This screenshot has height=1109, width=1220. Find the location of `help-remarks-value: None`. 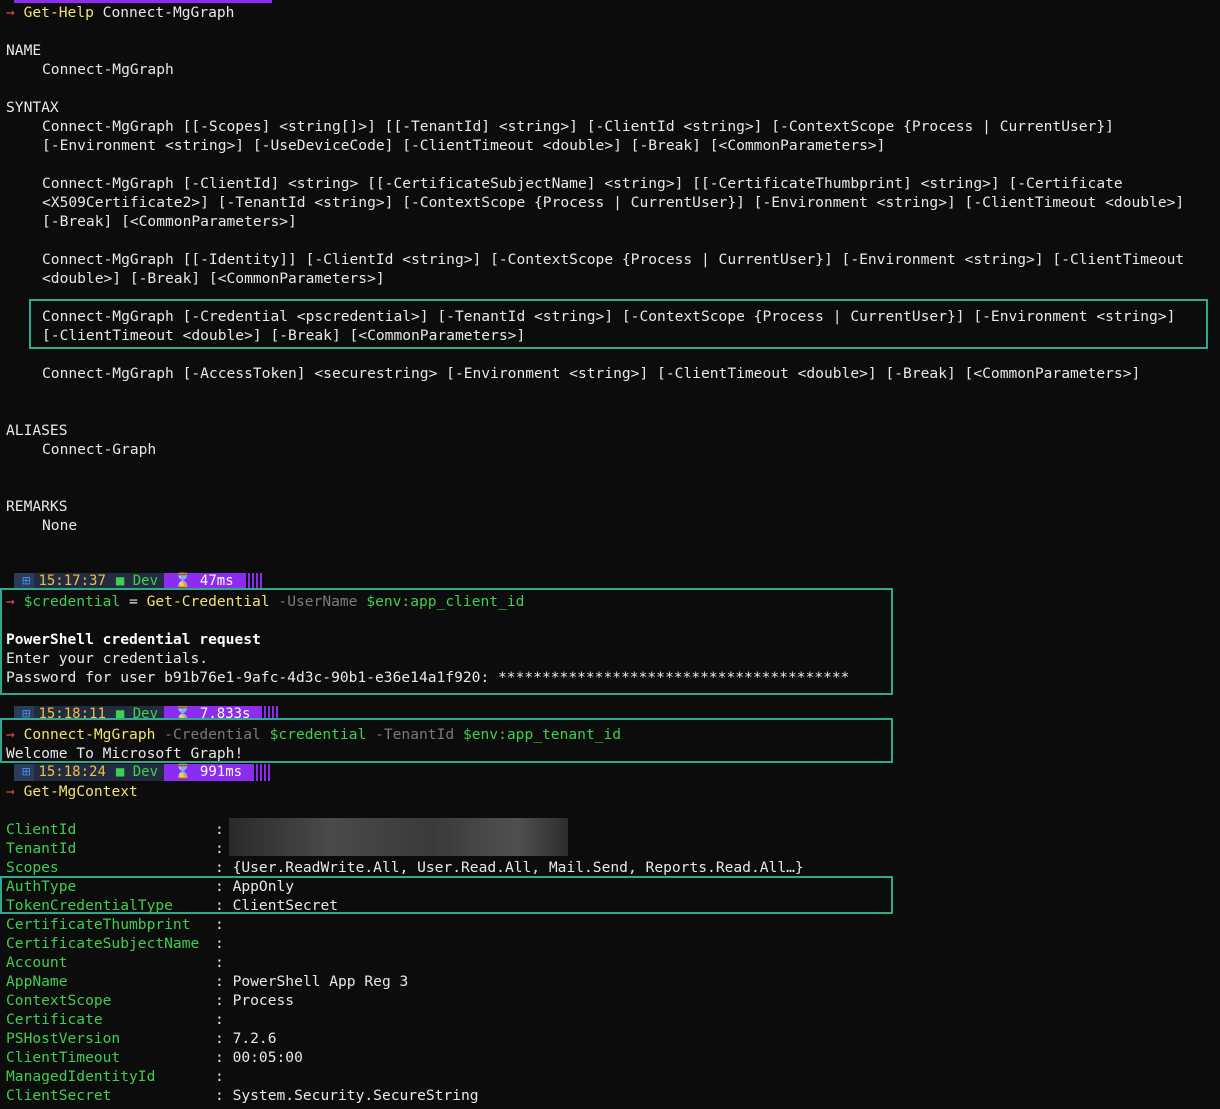

help-remarks-value: None is located at coordinates (60, 525).